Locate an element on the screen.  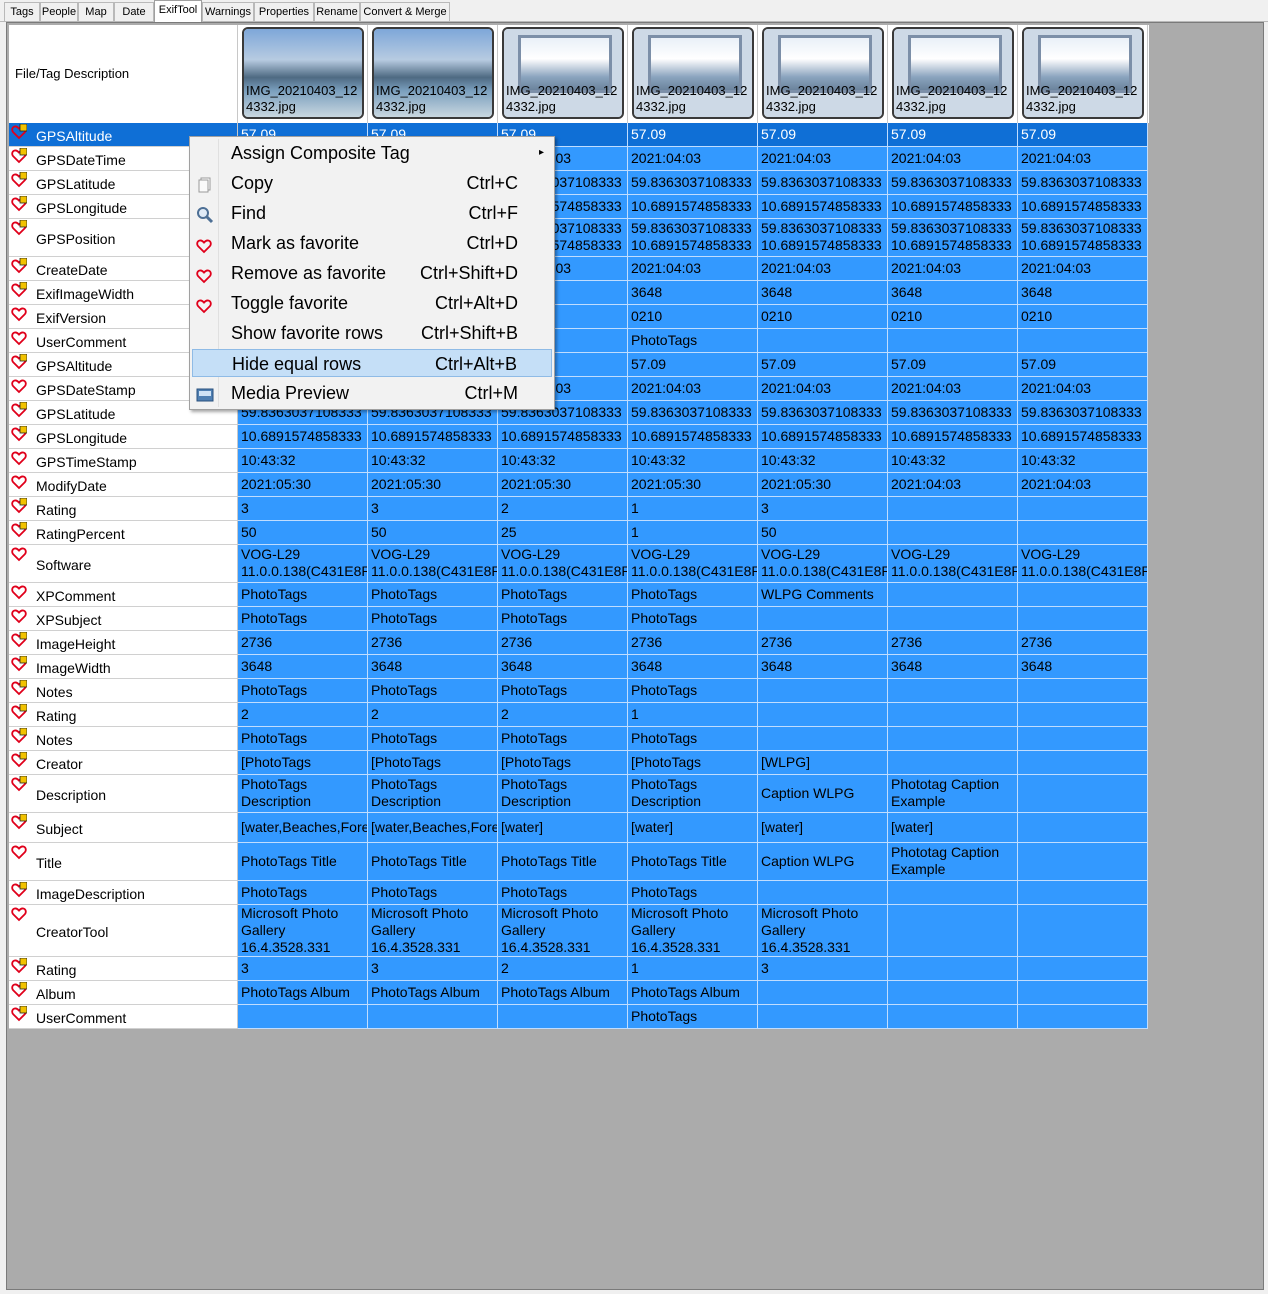
table-row: ImageHeight 2736 2736 2736 2736 2736 2736 2736 is located at coordinates (579, 643).